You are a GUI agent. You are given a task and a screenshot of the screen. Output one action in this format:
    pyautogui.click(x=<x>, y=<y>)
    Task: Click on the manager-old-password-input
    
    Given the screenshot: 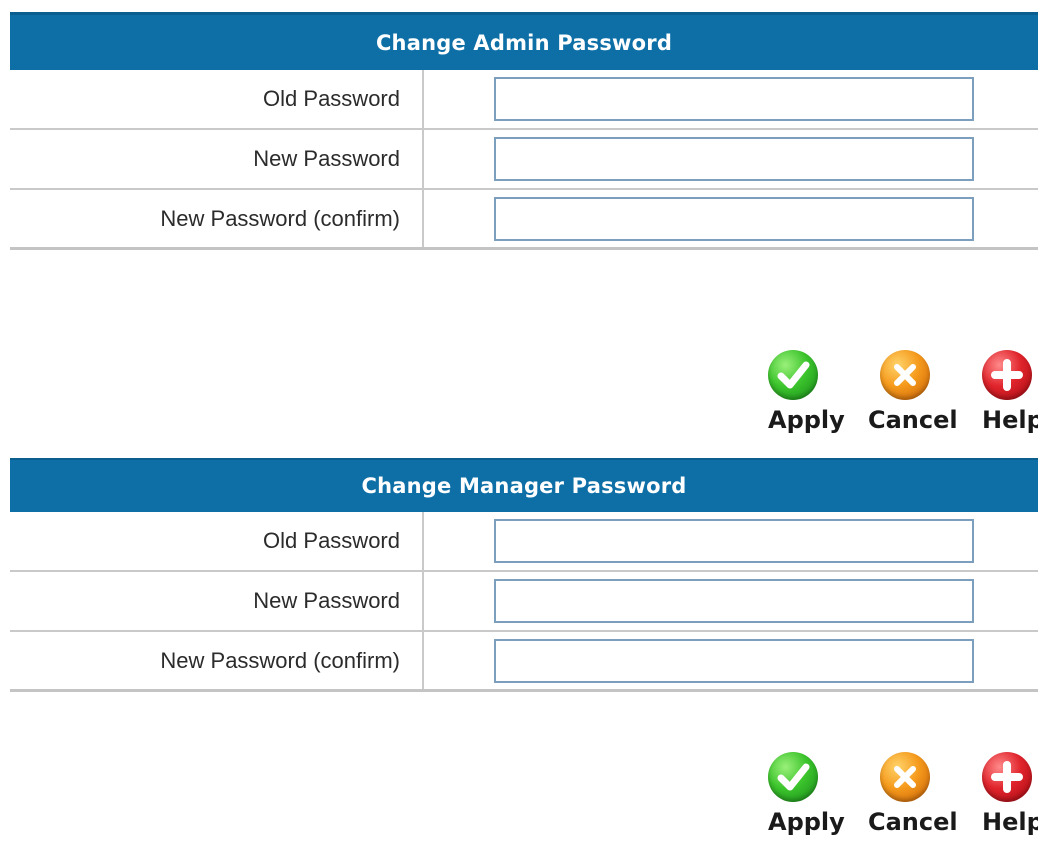 What is the action you would take?
    pyautogui.click(x=734, y=541)
    